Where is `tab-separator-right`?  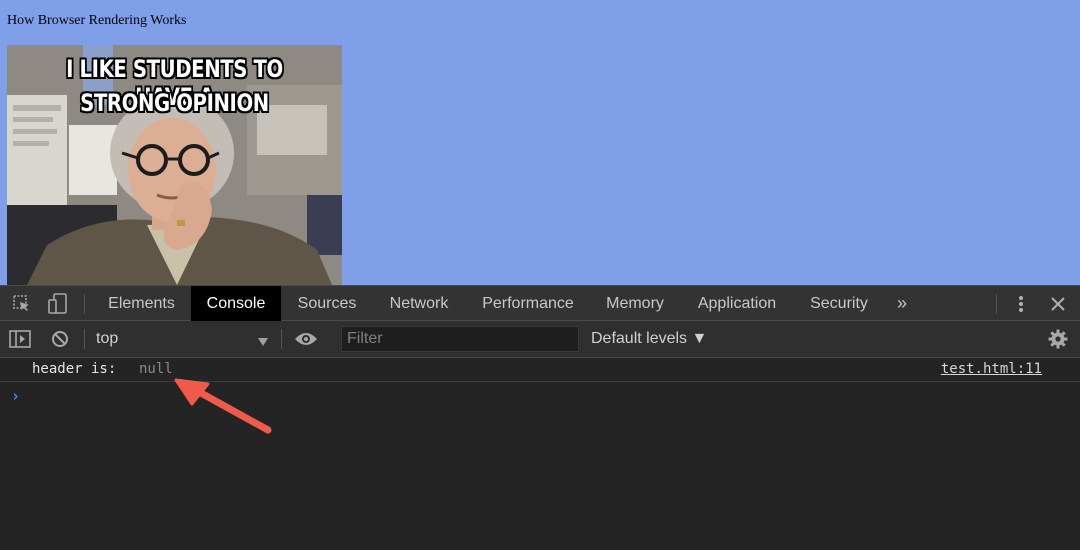
tab-separator-right is located at coordinates (996, 304).